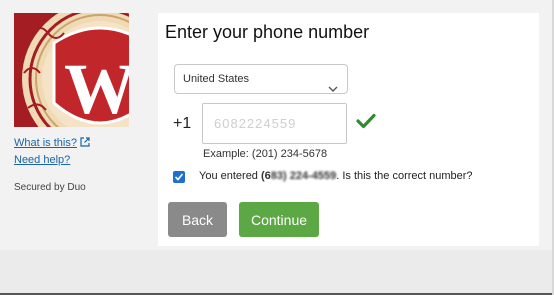 Image resolution: width=554 pixels, height=295 pixels. I want to click on svg-text: W, so click(96, 88).